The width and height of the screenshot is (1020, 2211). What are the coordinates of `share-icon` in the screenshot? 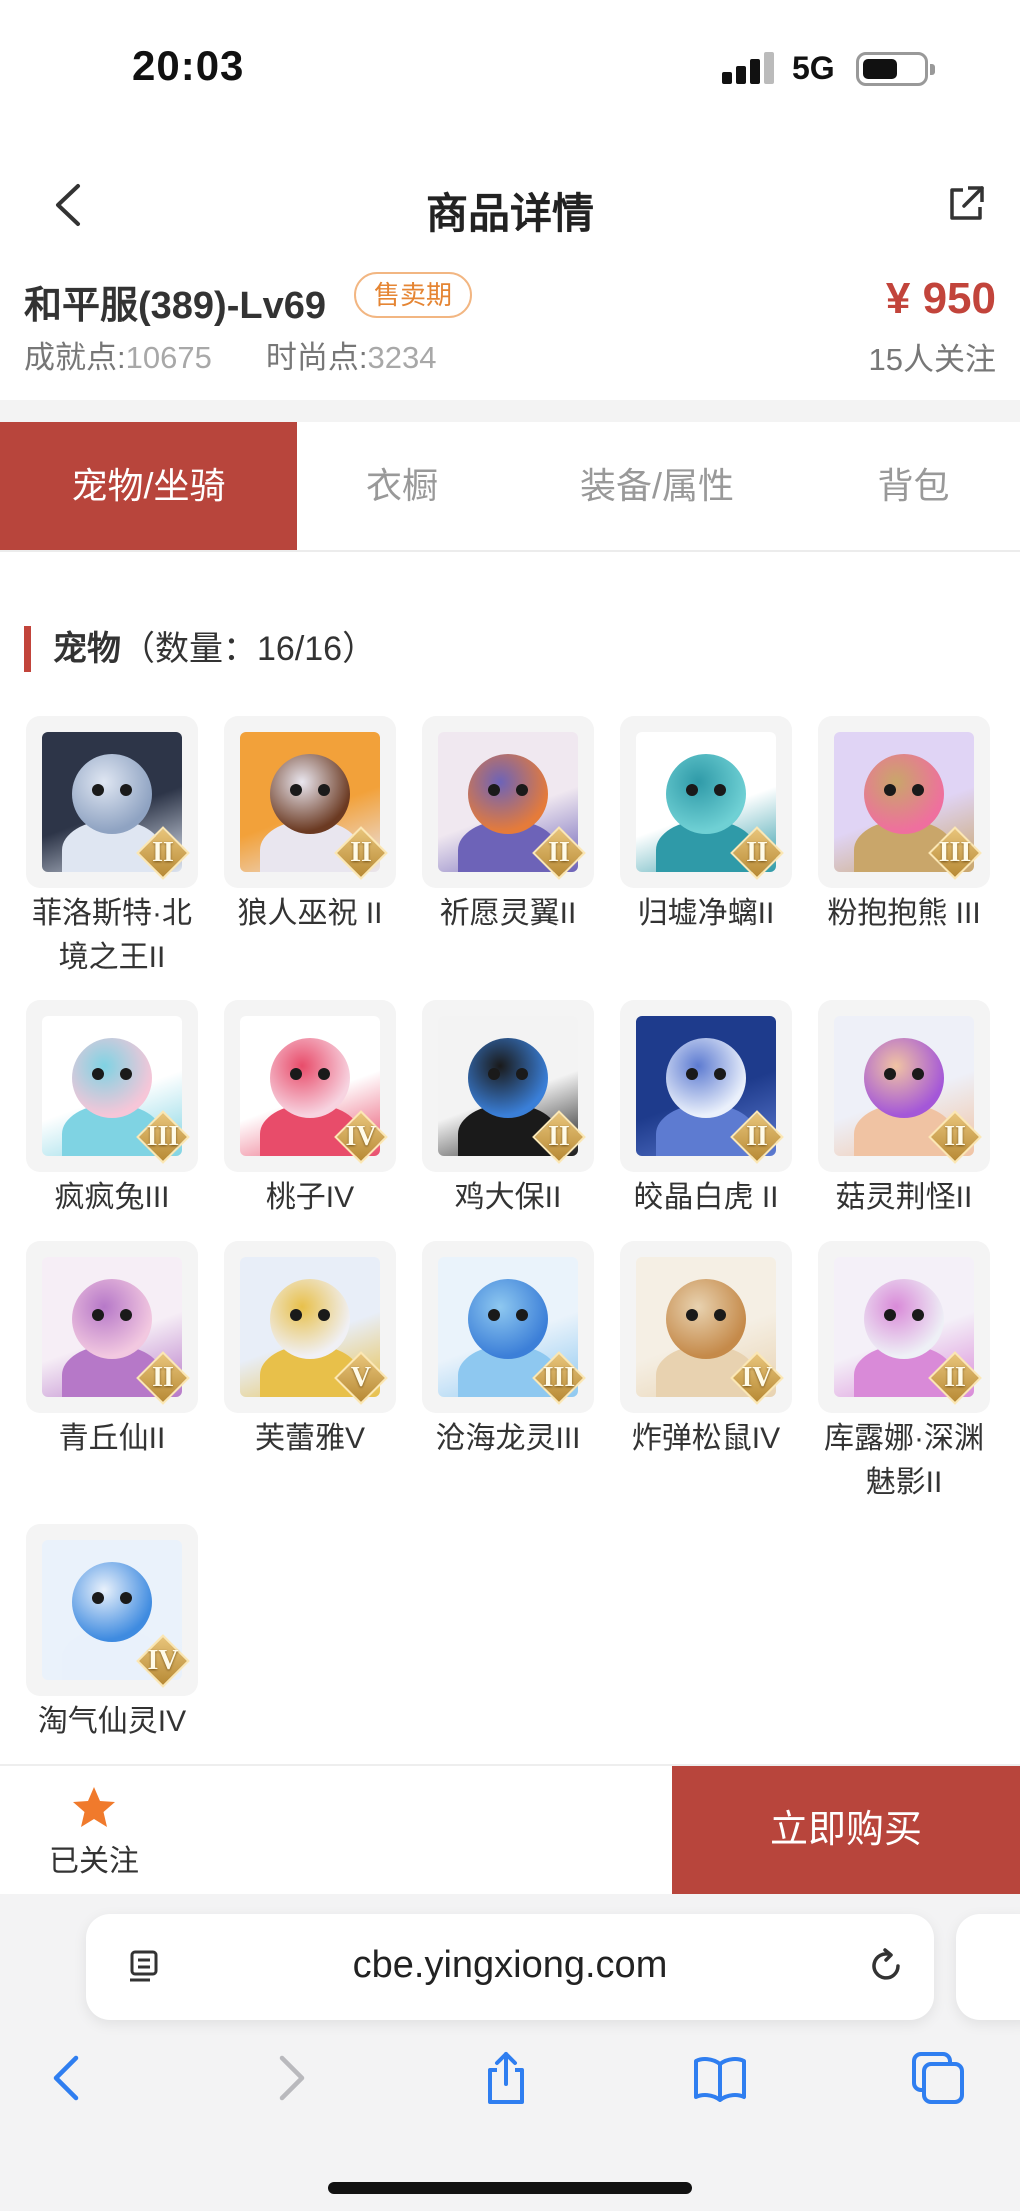 It's located at (506, 2078).